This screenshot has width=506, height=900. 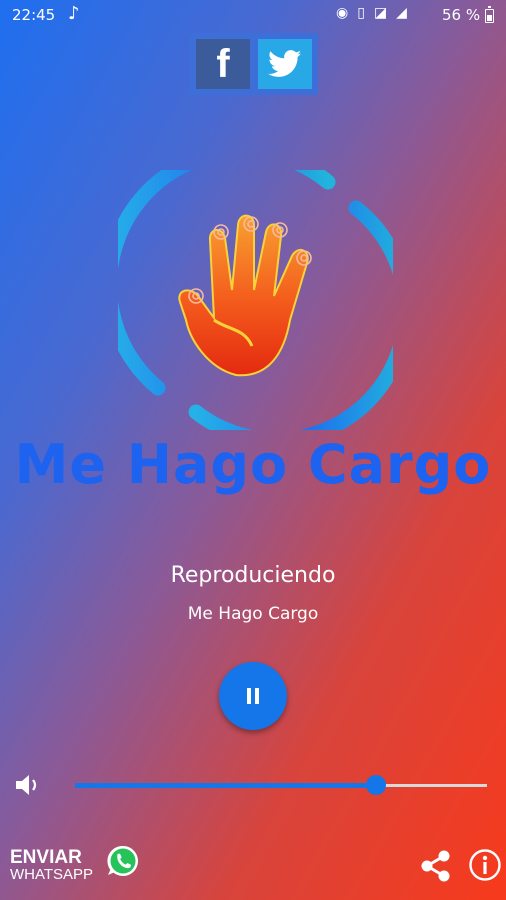 I want to click on status-bar: 22:45 ♪ ◉ ▯ ◪ ◢ 56 %, so click(x=253, y=15).